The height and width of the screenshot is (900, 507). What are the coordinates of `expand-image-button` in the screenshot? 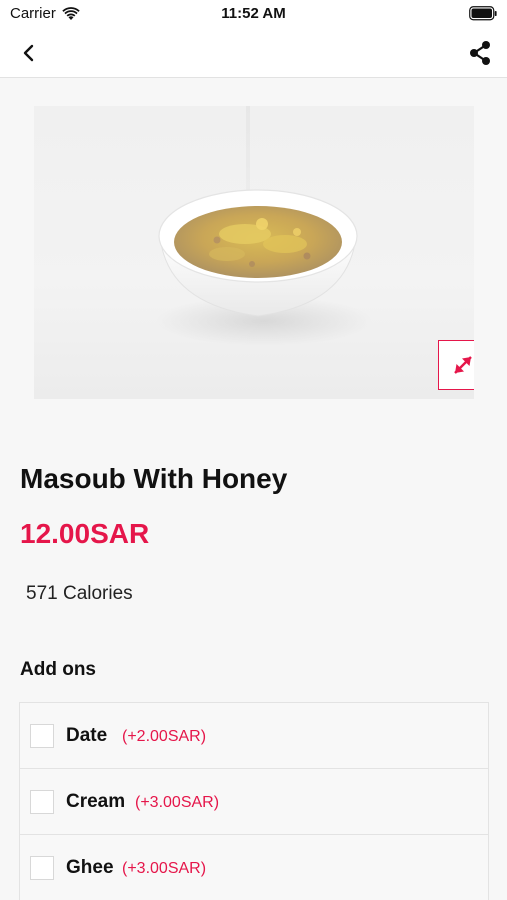 It's located at (456, 365).